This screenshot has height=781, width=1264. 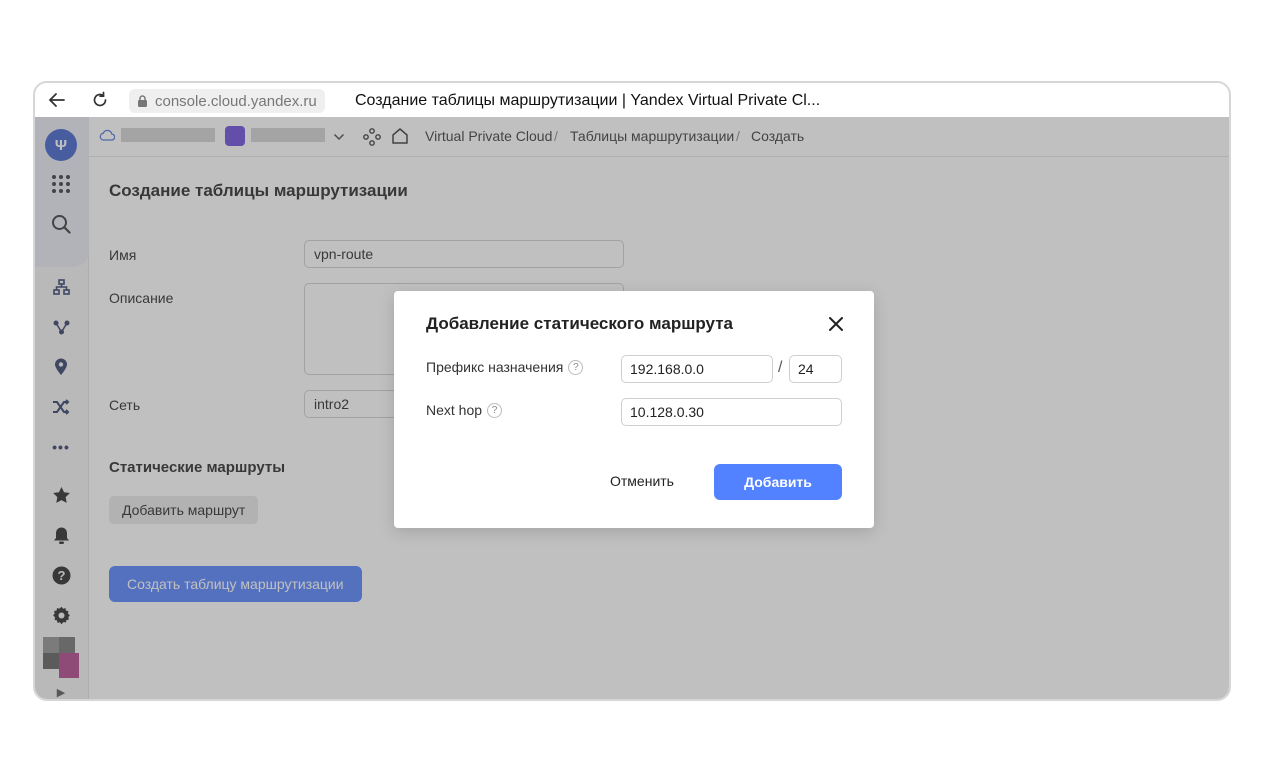 I want to click on close-icon, so click(x=836, y=324).